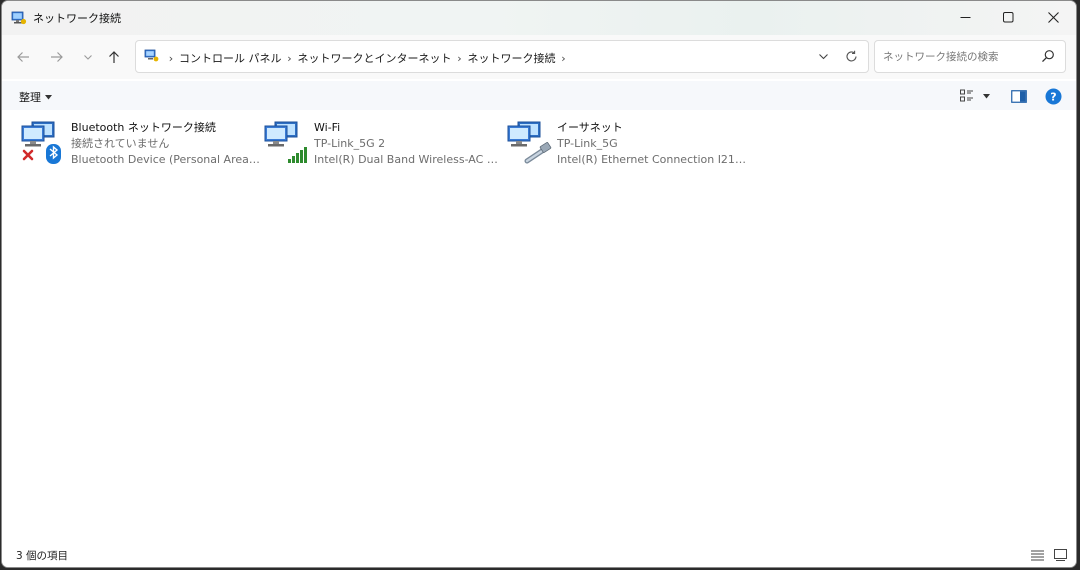  I want to click on arrow-up-icon, so click(114, 57).